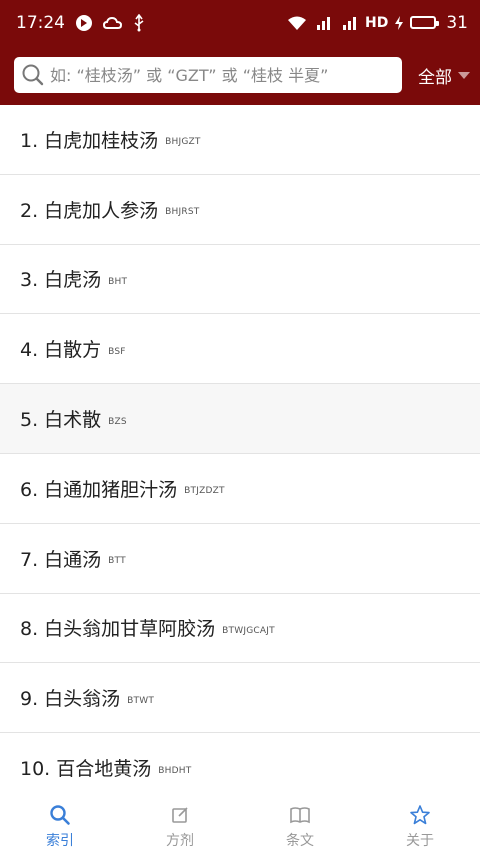  I want to click on item-title: 6. 白通加猪胆汁汤, so click(99, 489).